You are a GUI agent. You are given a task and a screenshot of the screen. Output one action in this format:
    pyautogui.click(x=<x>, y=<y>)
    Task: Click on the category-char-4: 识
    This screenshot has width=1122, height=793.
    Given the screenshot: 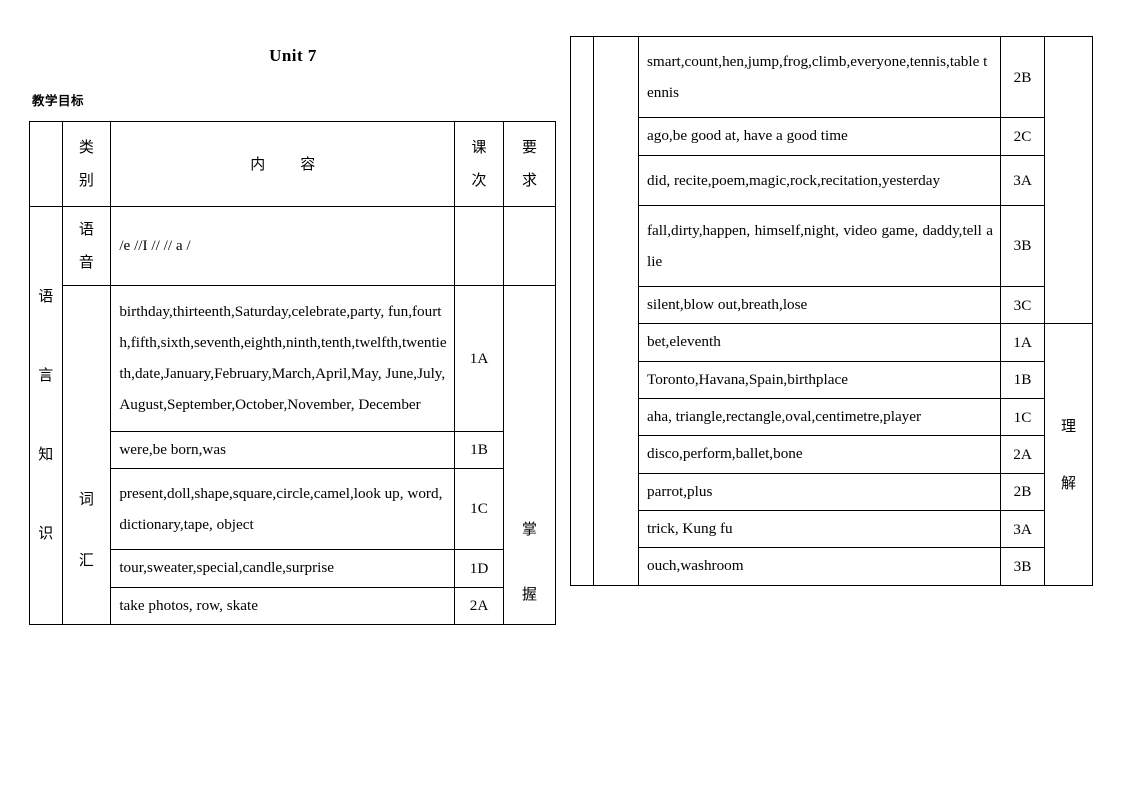 What is the action you would take?
    pyautogui.click(x=46, y=533)
    